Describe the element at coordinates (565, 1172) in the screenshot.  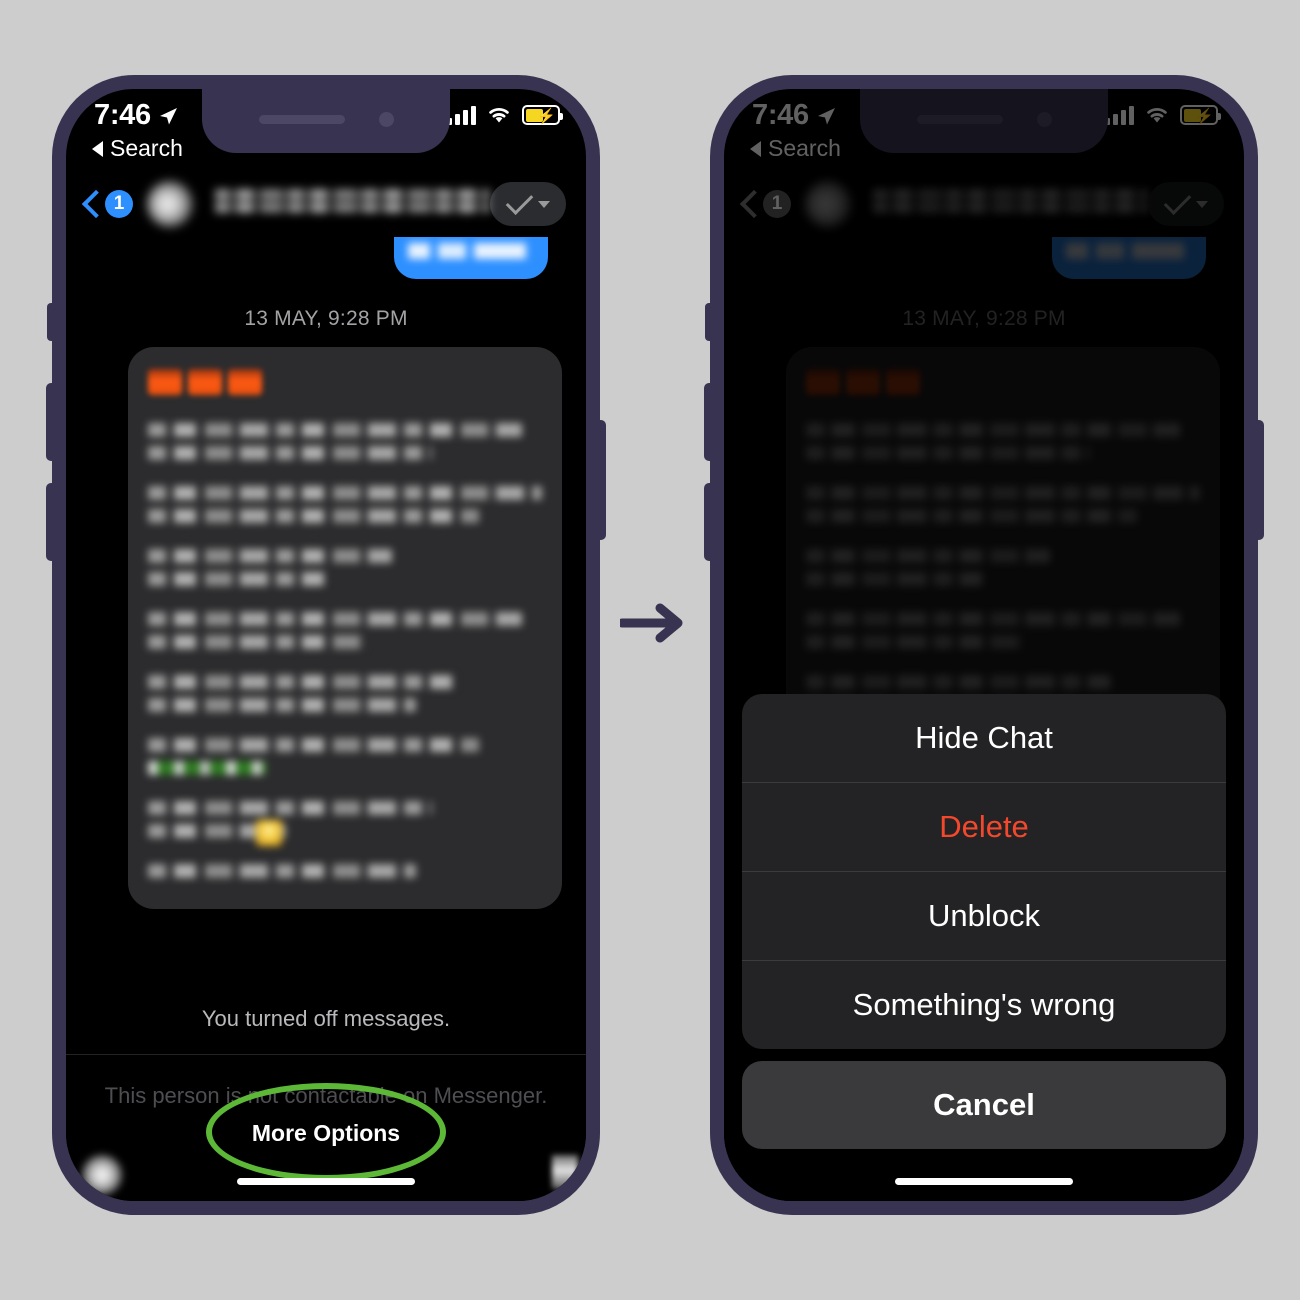
I see `message-side-indicator` at that location.